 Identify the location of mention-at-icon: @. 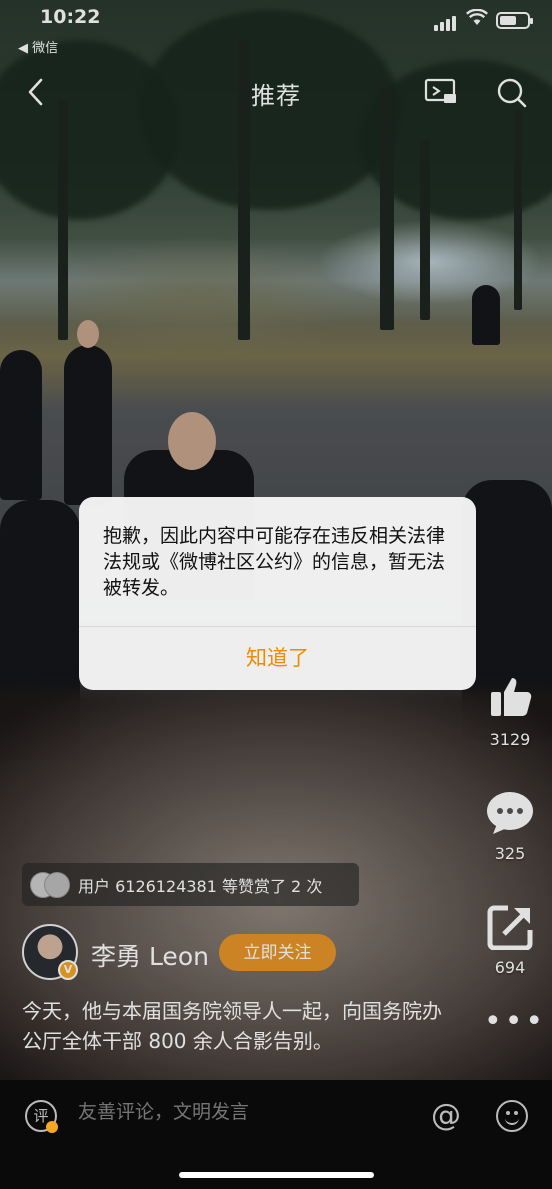
(446, 1115).